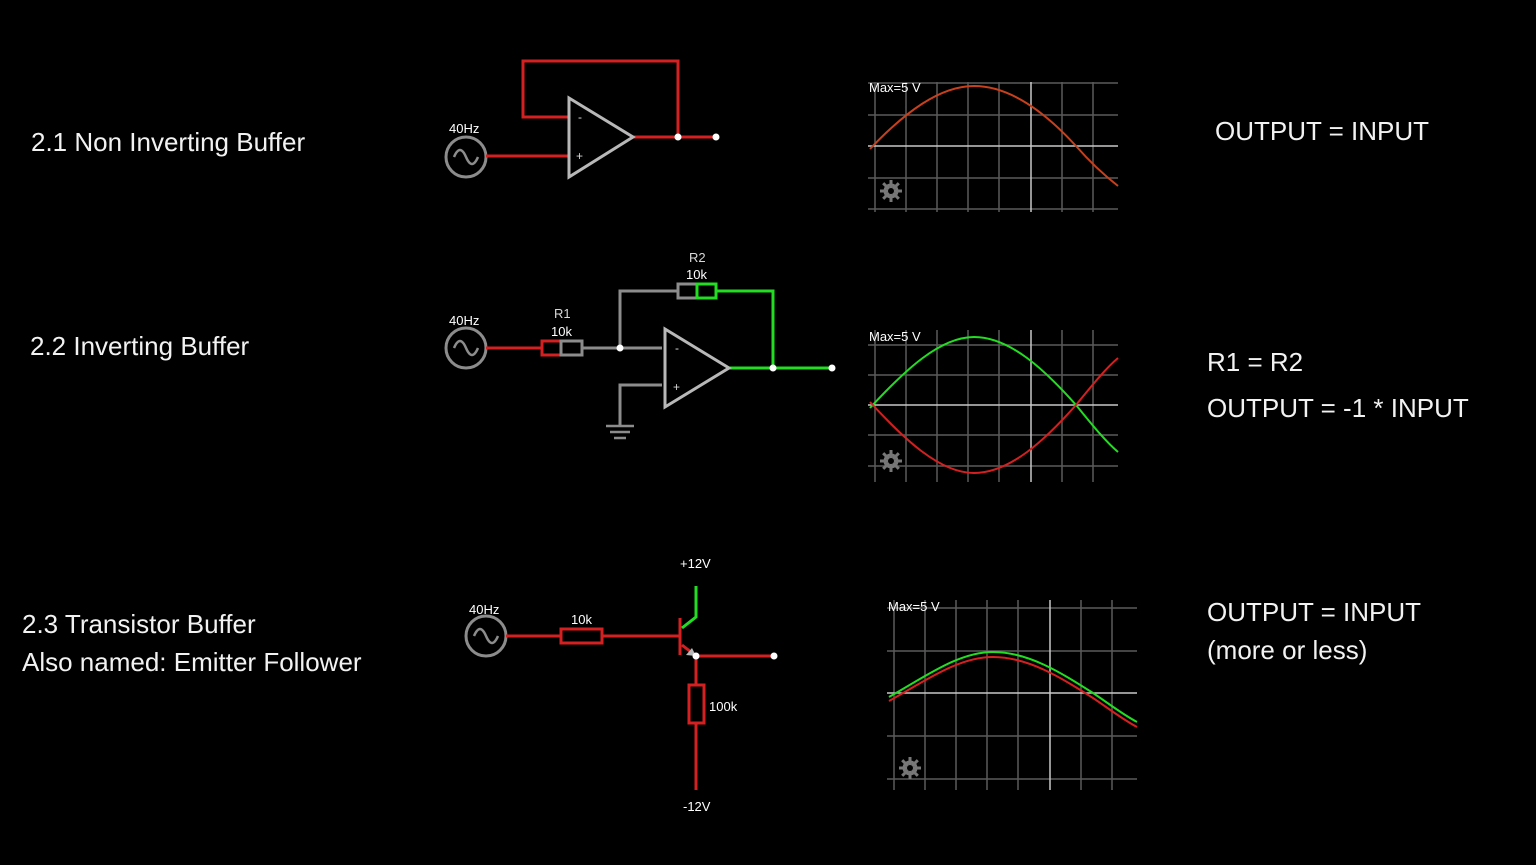  What do you see at coordinates (695, 563) in the screenshot?
I see `supply-pos-label: +12V` at bounding box center [695, 563].